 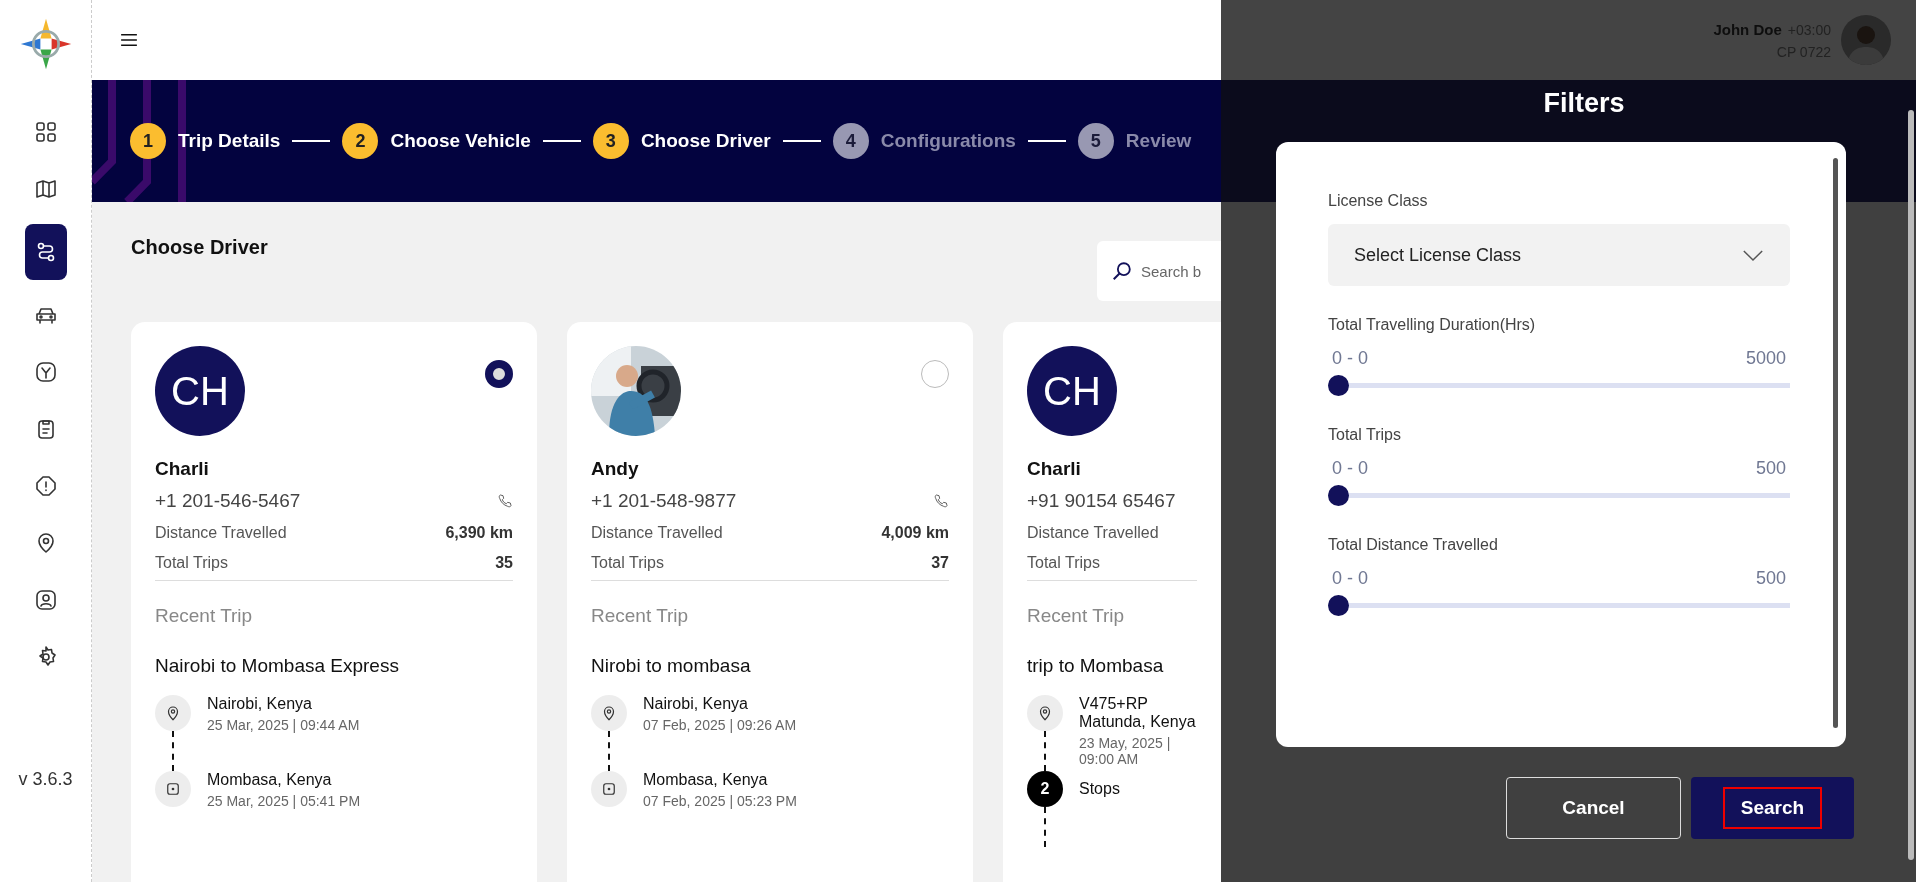 I want to click on phone-number: +1 201-546-5467, so click(x=228, y=501).